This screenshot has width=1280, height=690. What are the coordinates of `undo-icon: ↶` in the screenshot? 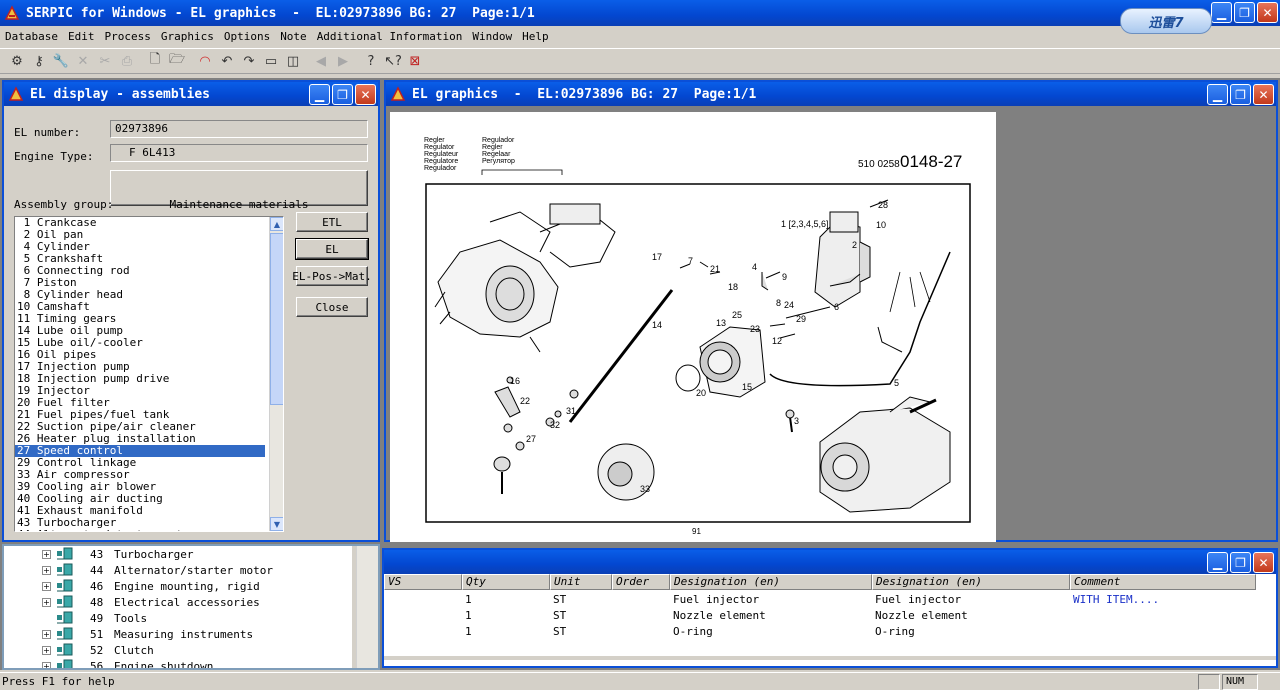 It's located at (227, 61).